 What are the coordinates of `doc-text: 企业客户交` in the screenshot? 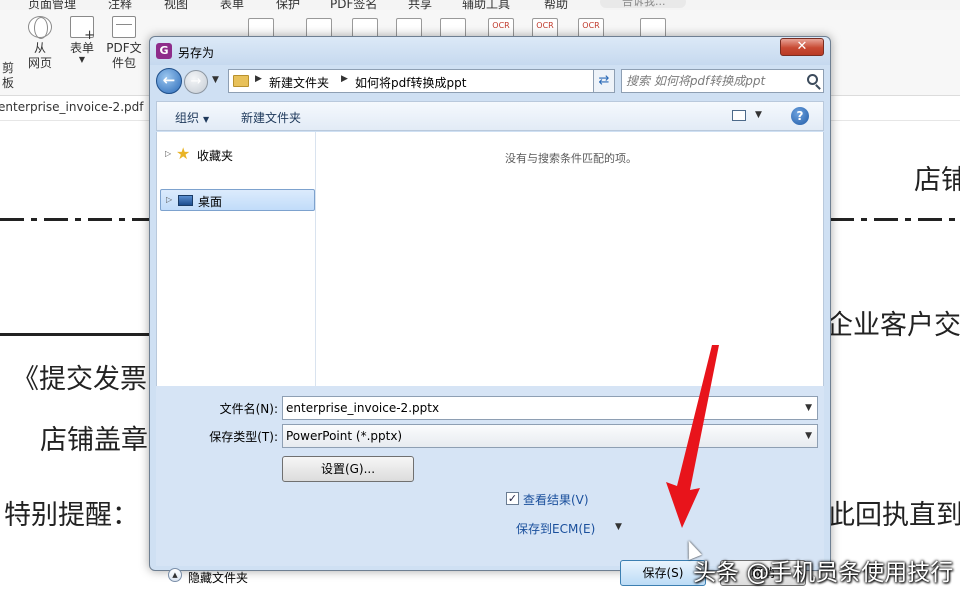 It's located at (893, 325).